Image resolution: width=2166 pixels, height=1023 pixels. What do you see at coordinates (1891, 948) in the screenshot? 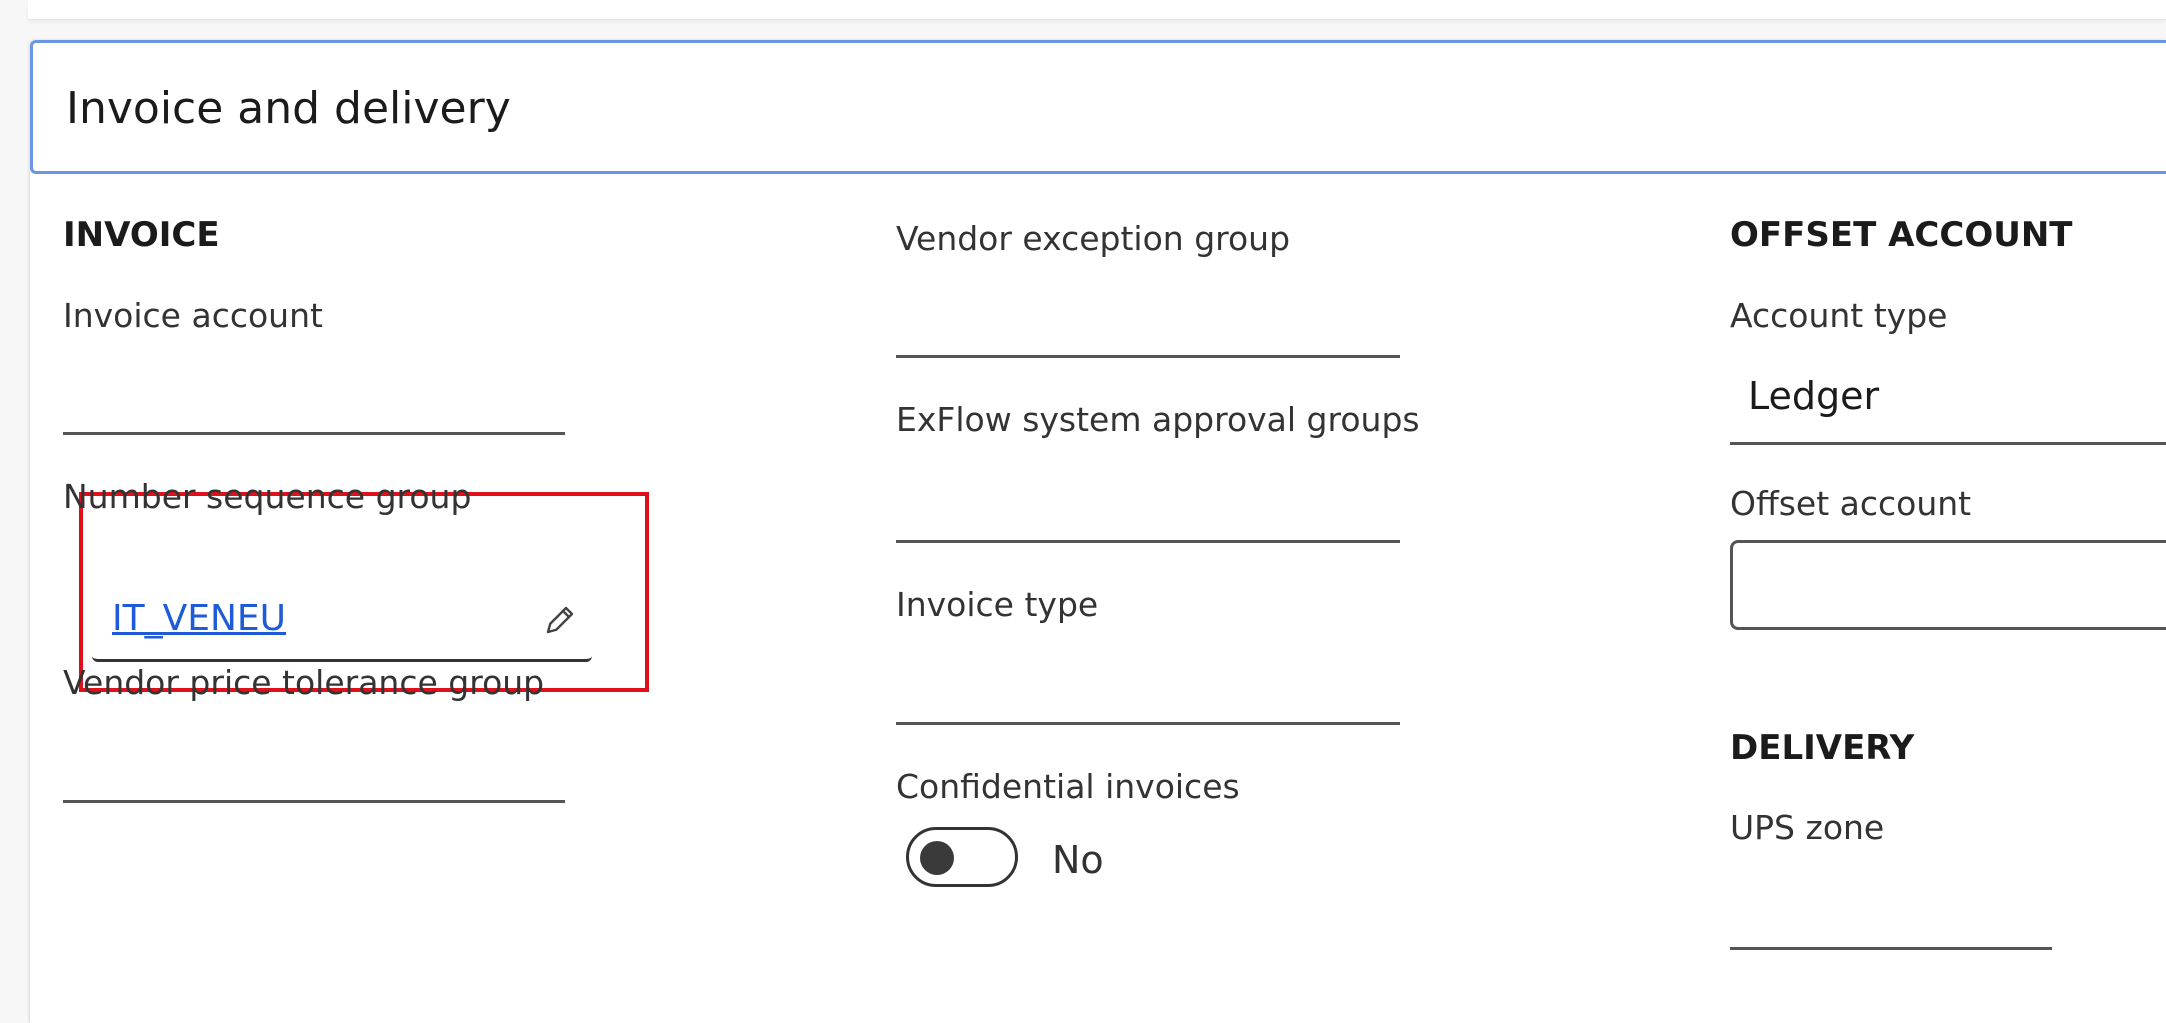
I see `ups-zone-field` at bounding box center [1891, 948].